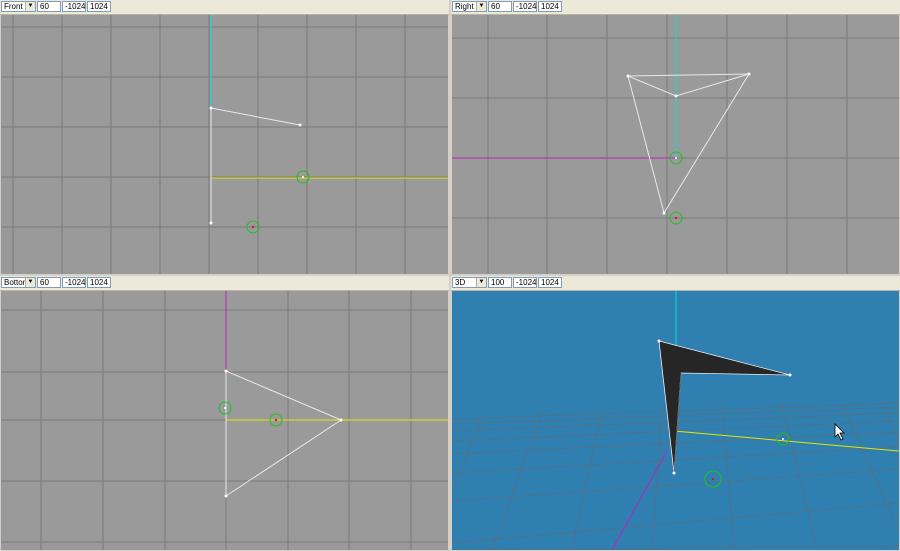  I want to click on view-select-right: Right ▼, so click(469, 6).